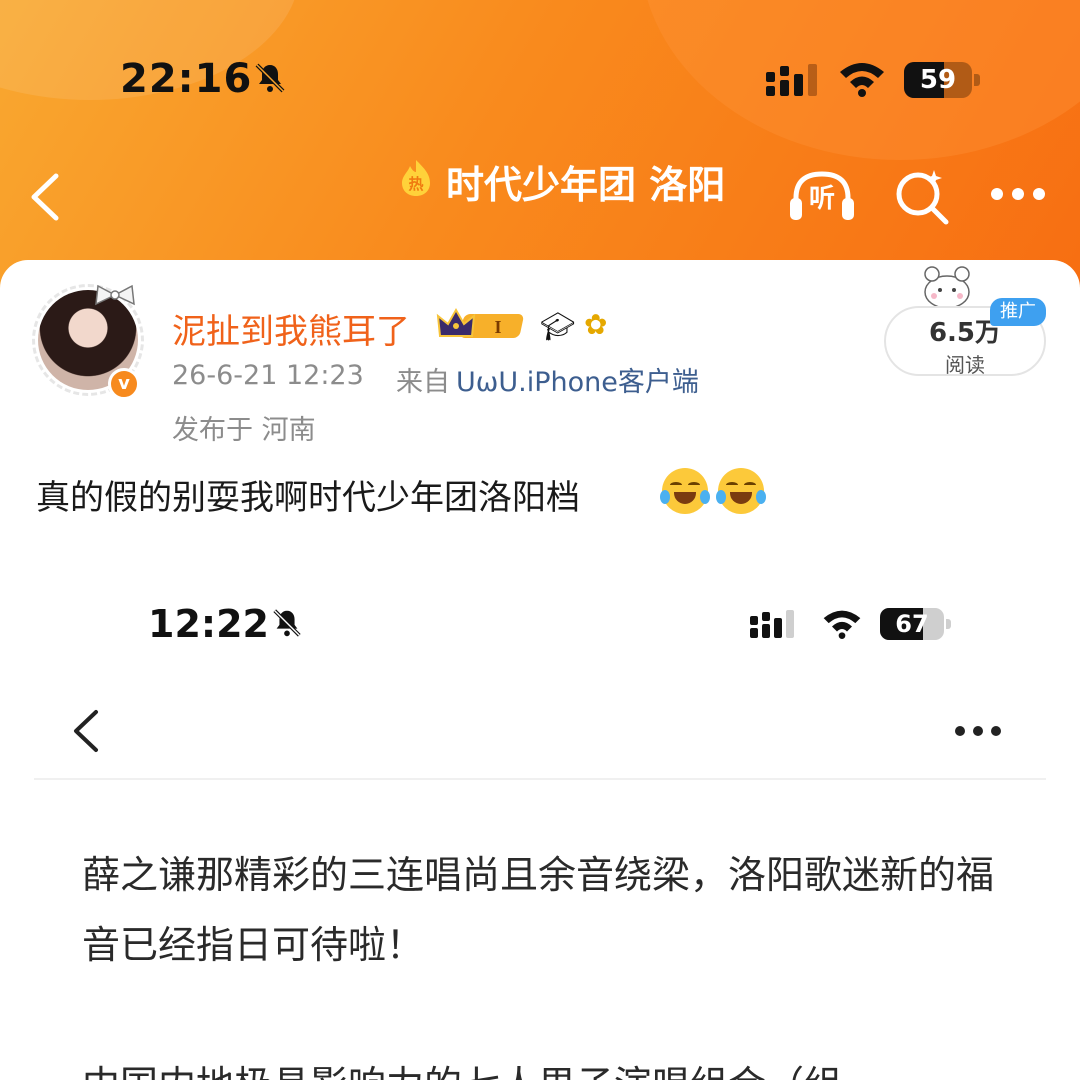  Describe the element at coordinates (287, 623) in the screenshot. I see `embedded-bell-muted-icon` at that location.